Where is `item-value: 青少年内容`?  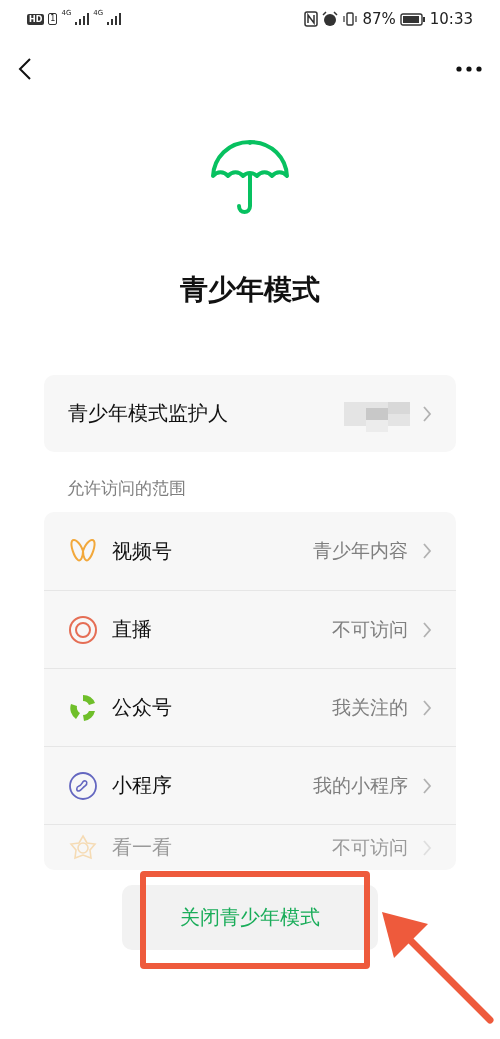
item-value: 青少年内容 is located at coordinates (360, 550).